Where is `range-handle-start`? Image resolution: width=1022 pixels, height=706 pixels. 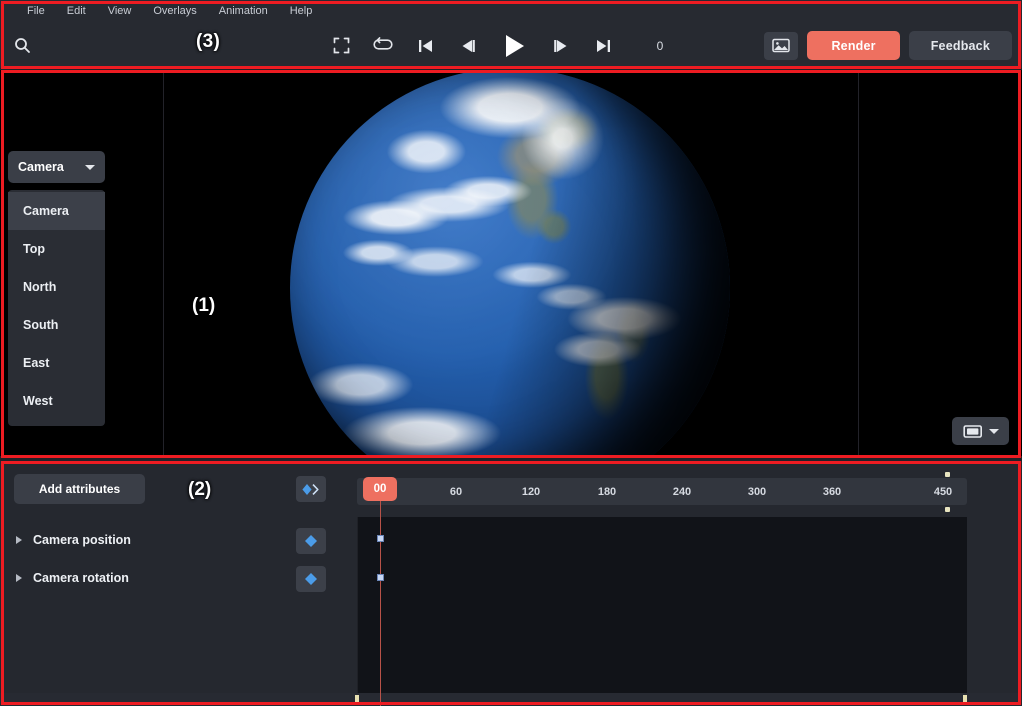 range-handle-start is located at coordinates (357, 699).